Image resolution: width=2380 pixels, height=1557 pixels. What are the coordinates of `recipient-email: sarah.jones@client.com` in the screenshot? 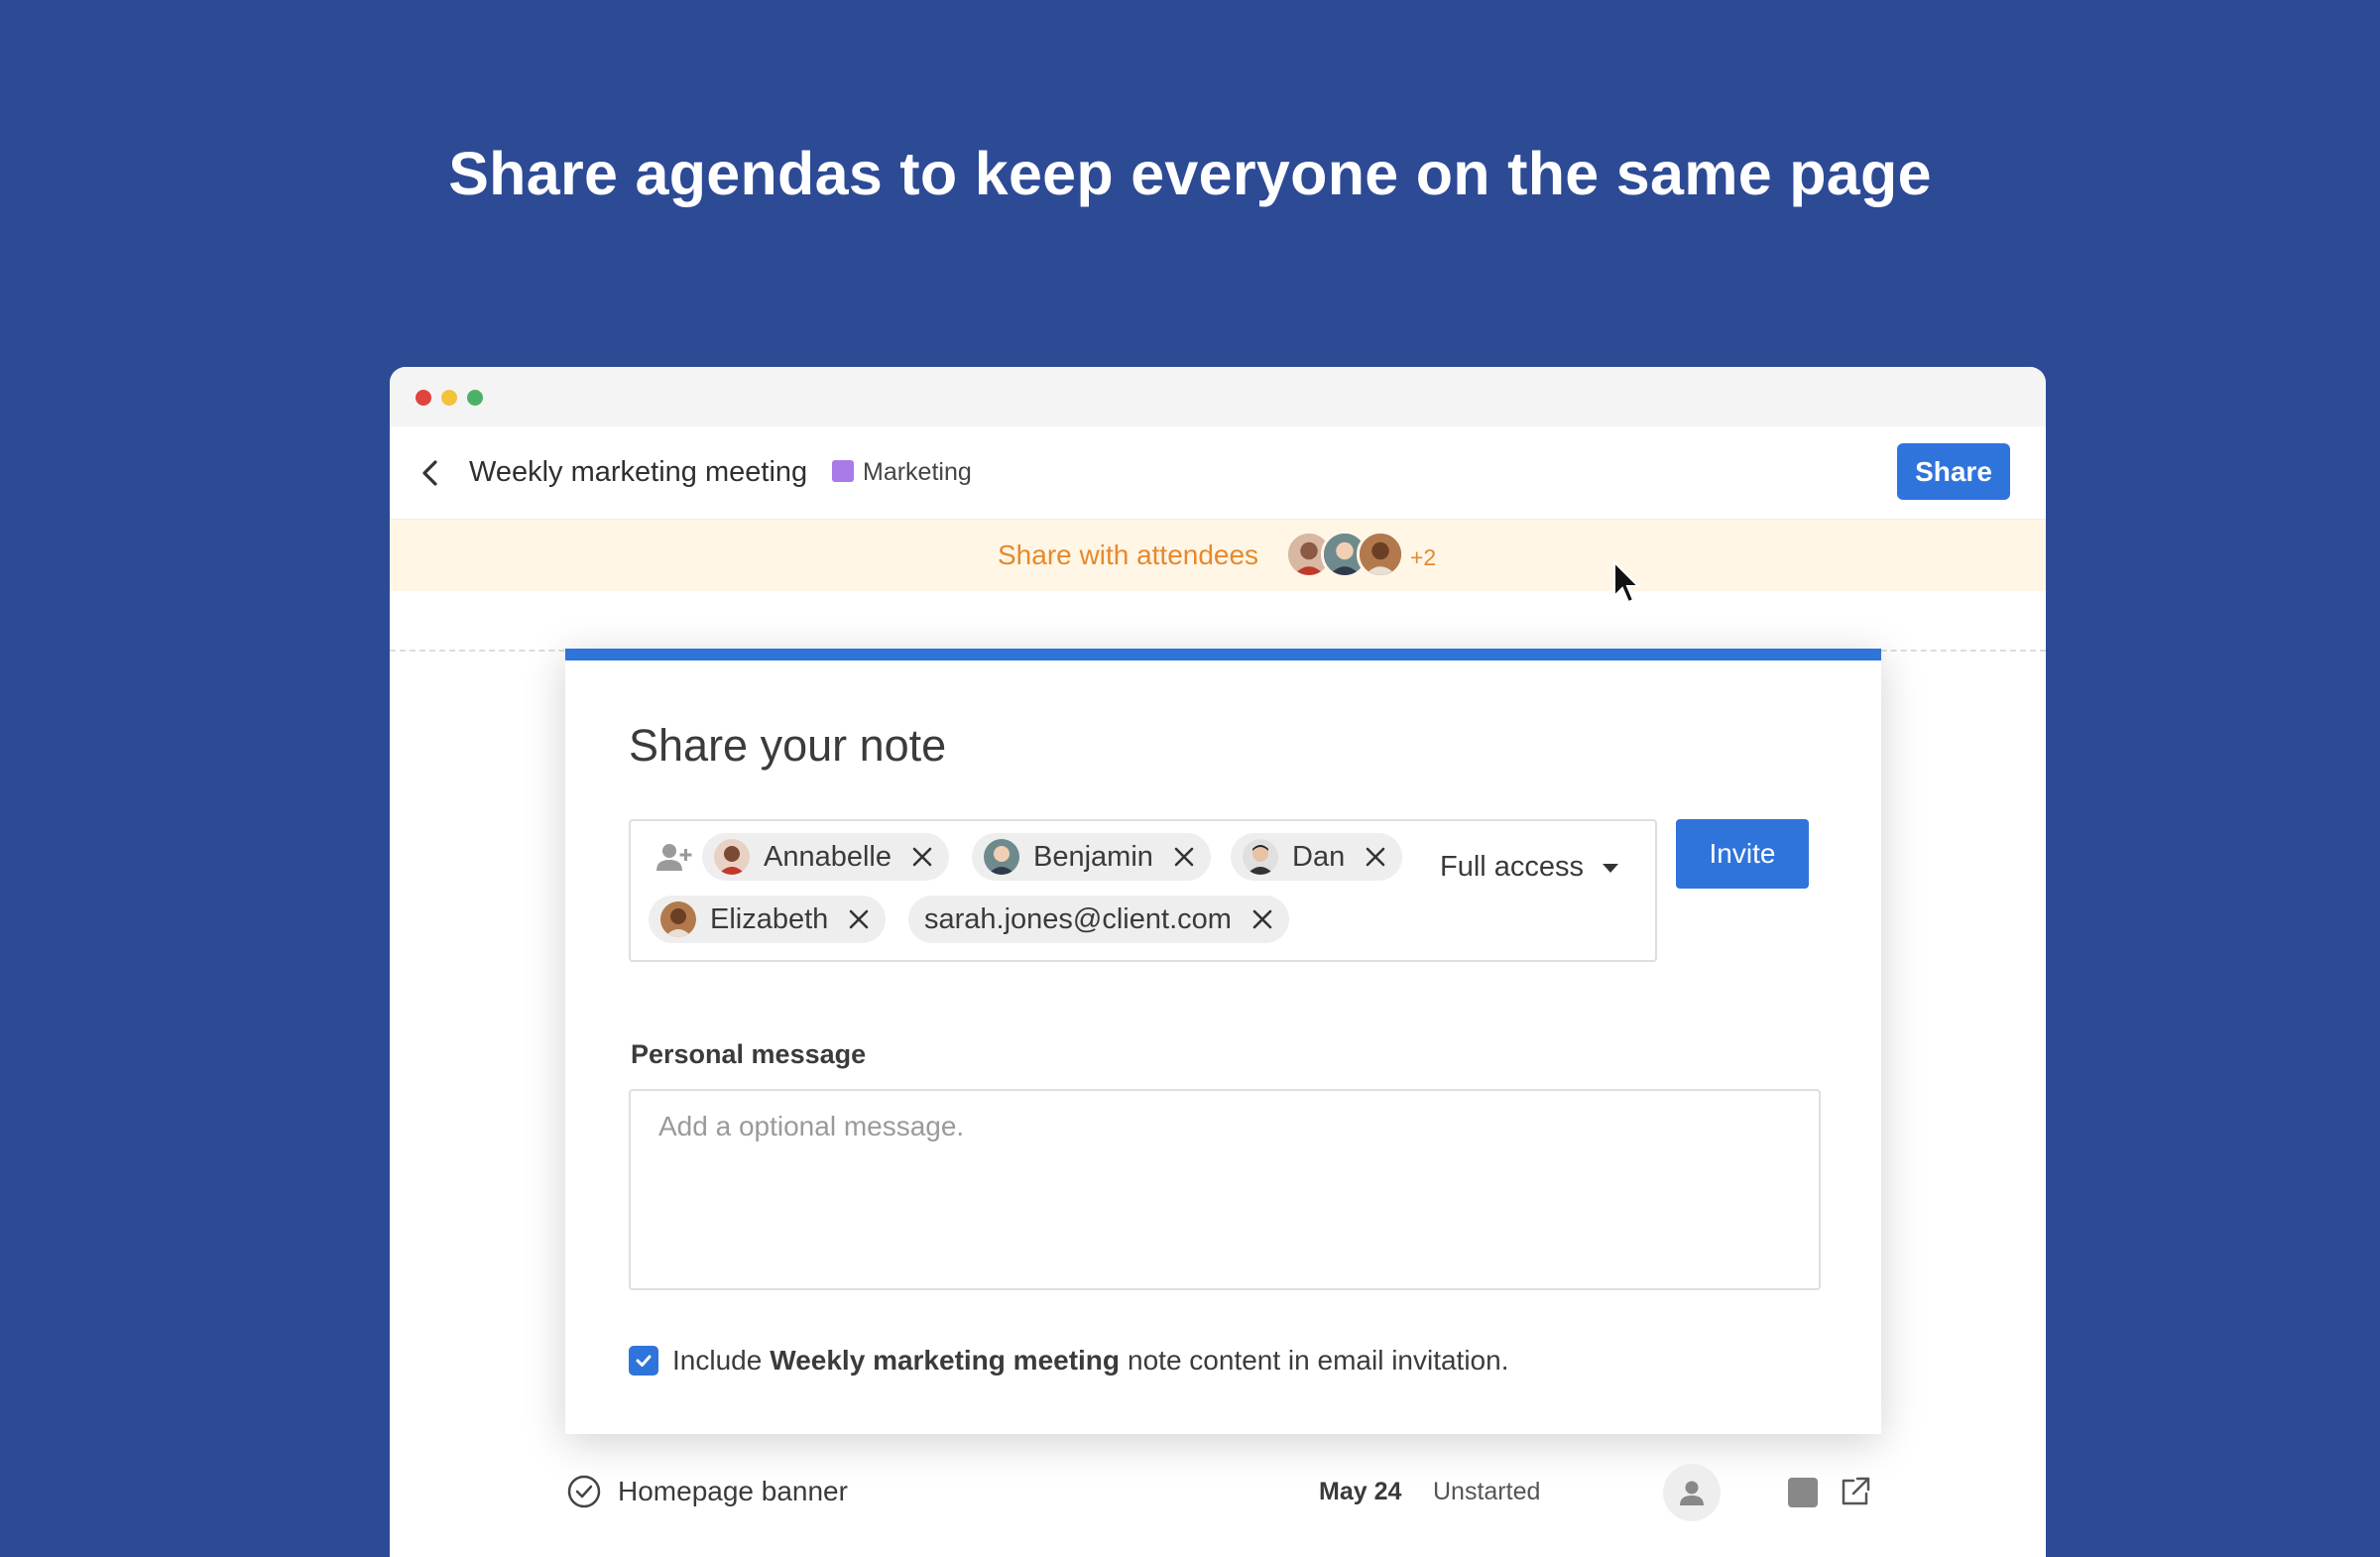 It's located at (1078, 918).